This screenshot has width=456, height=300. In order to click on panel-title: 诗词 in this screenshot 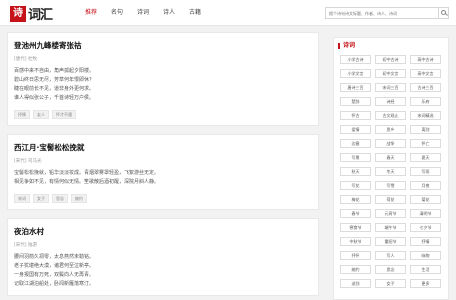, I will do `click(346, 46)`.